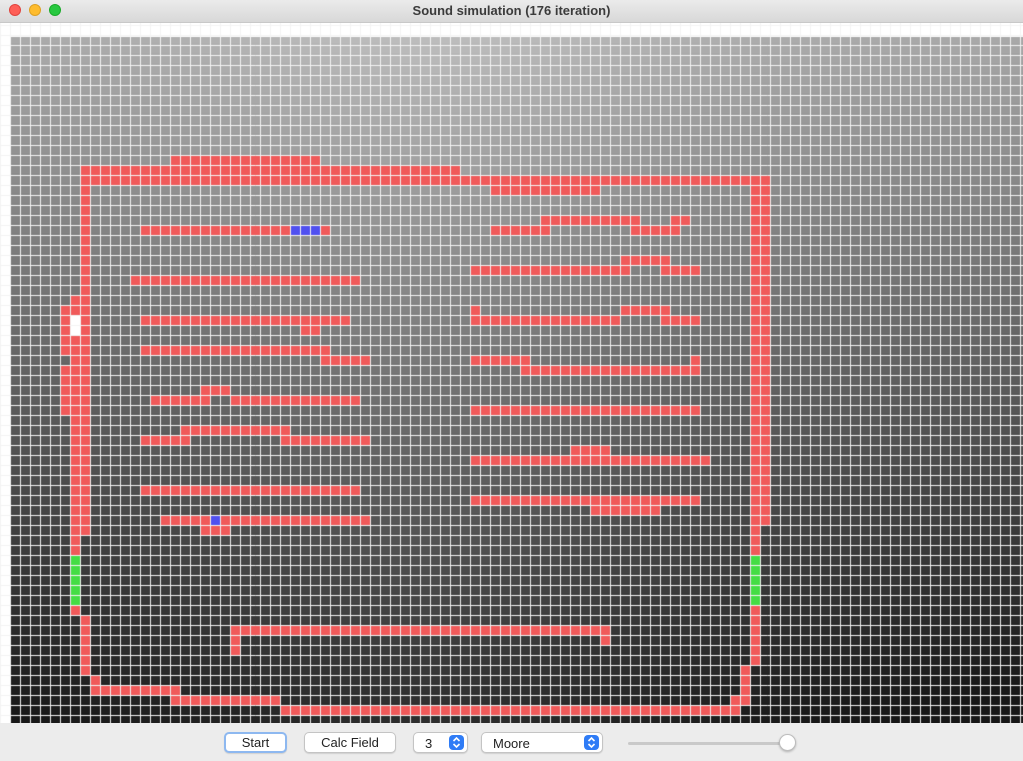  I want to click on speed-slider-thumb, so click(787, 742).